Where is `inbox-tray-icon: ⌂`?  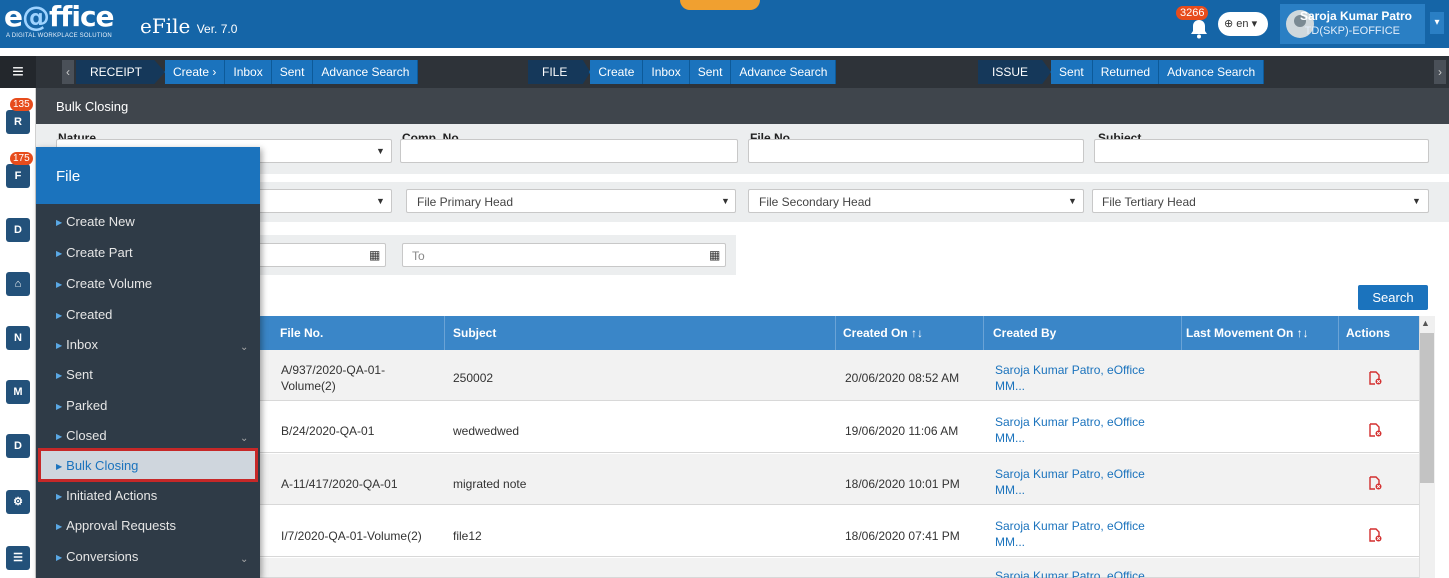
inbox-tray-icon: ⌂ is located at coordinates (18, 284).